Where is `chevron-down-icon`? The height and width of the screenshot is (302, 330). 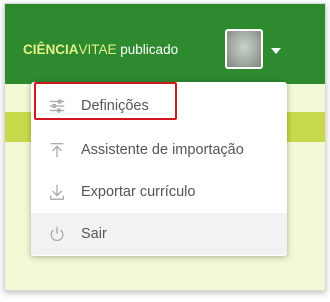 chevron-down-icon is located at coordinates (276, 51).